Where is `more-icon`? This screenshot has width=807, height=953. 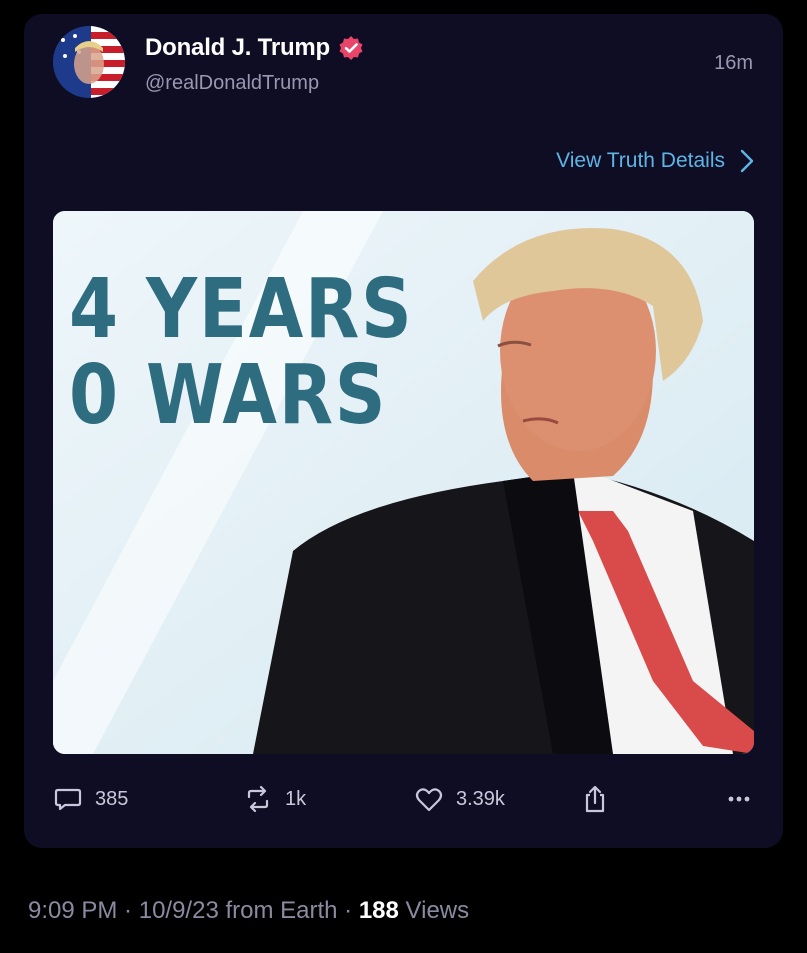 more-icon is located at coordinates (739, 799).